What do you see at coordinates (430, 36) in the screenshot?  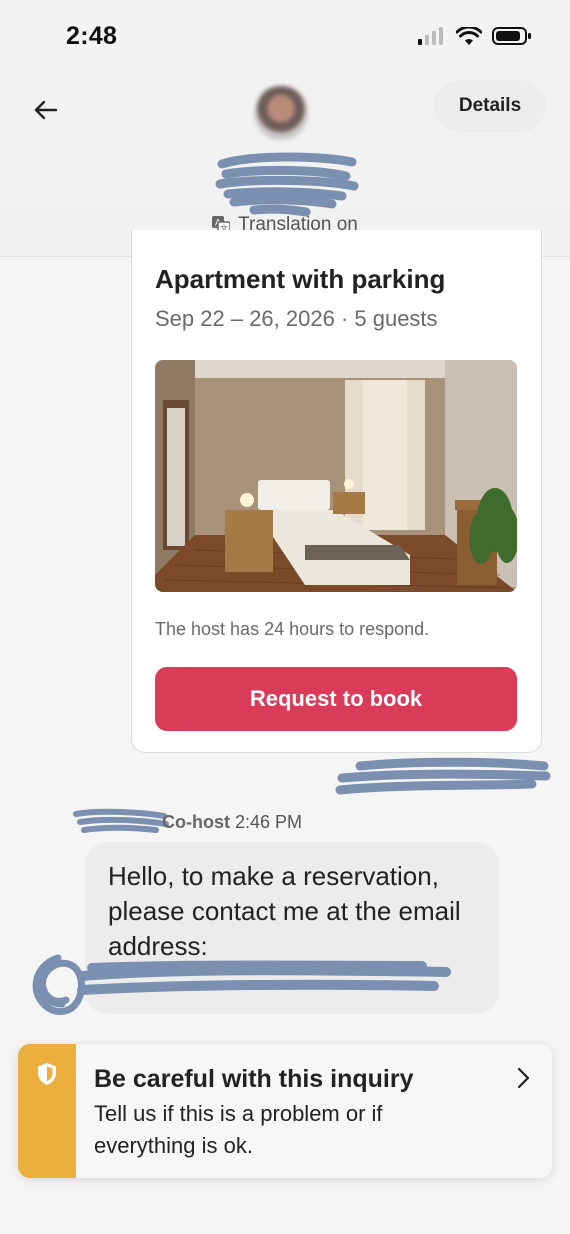 I see `signal-icon` at bounding box center [430, 36].